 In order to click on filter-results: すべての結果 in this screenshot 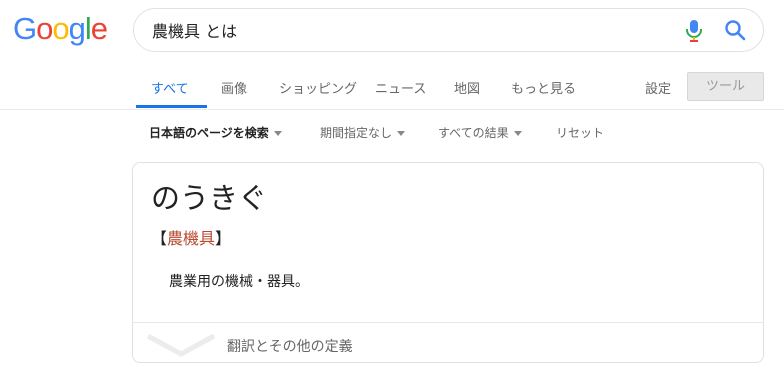, I will do `click(480, 132)`.